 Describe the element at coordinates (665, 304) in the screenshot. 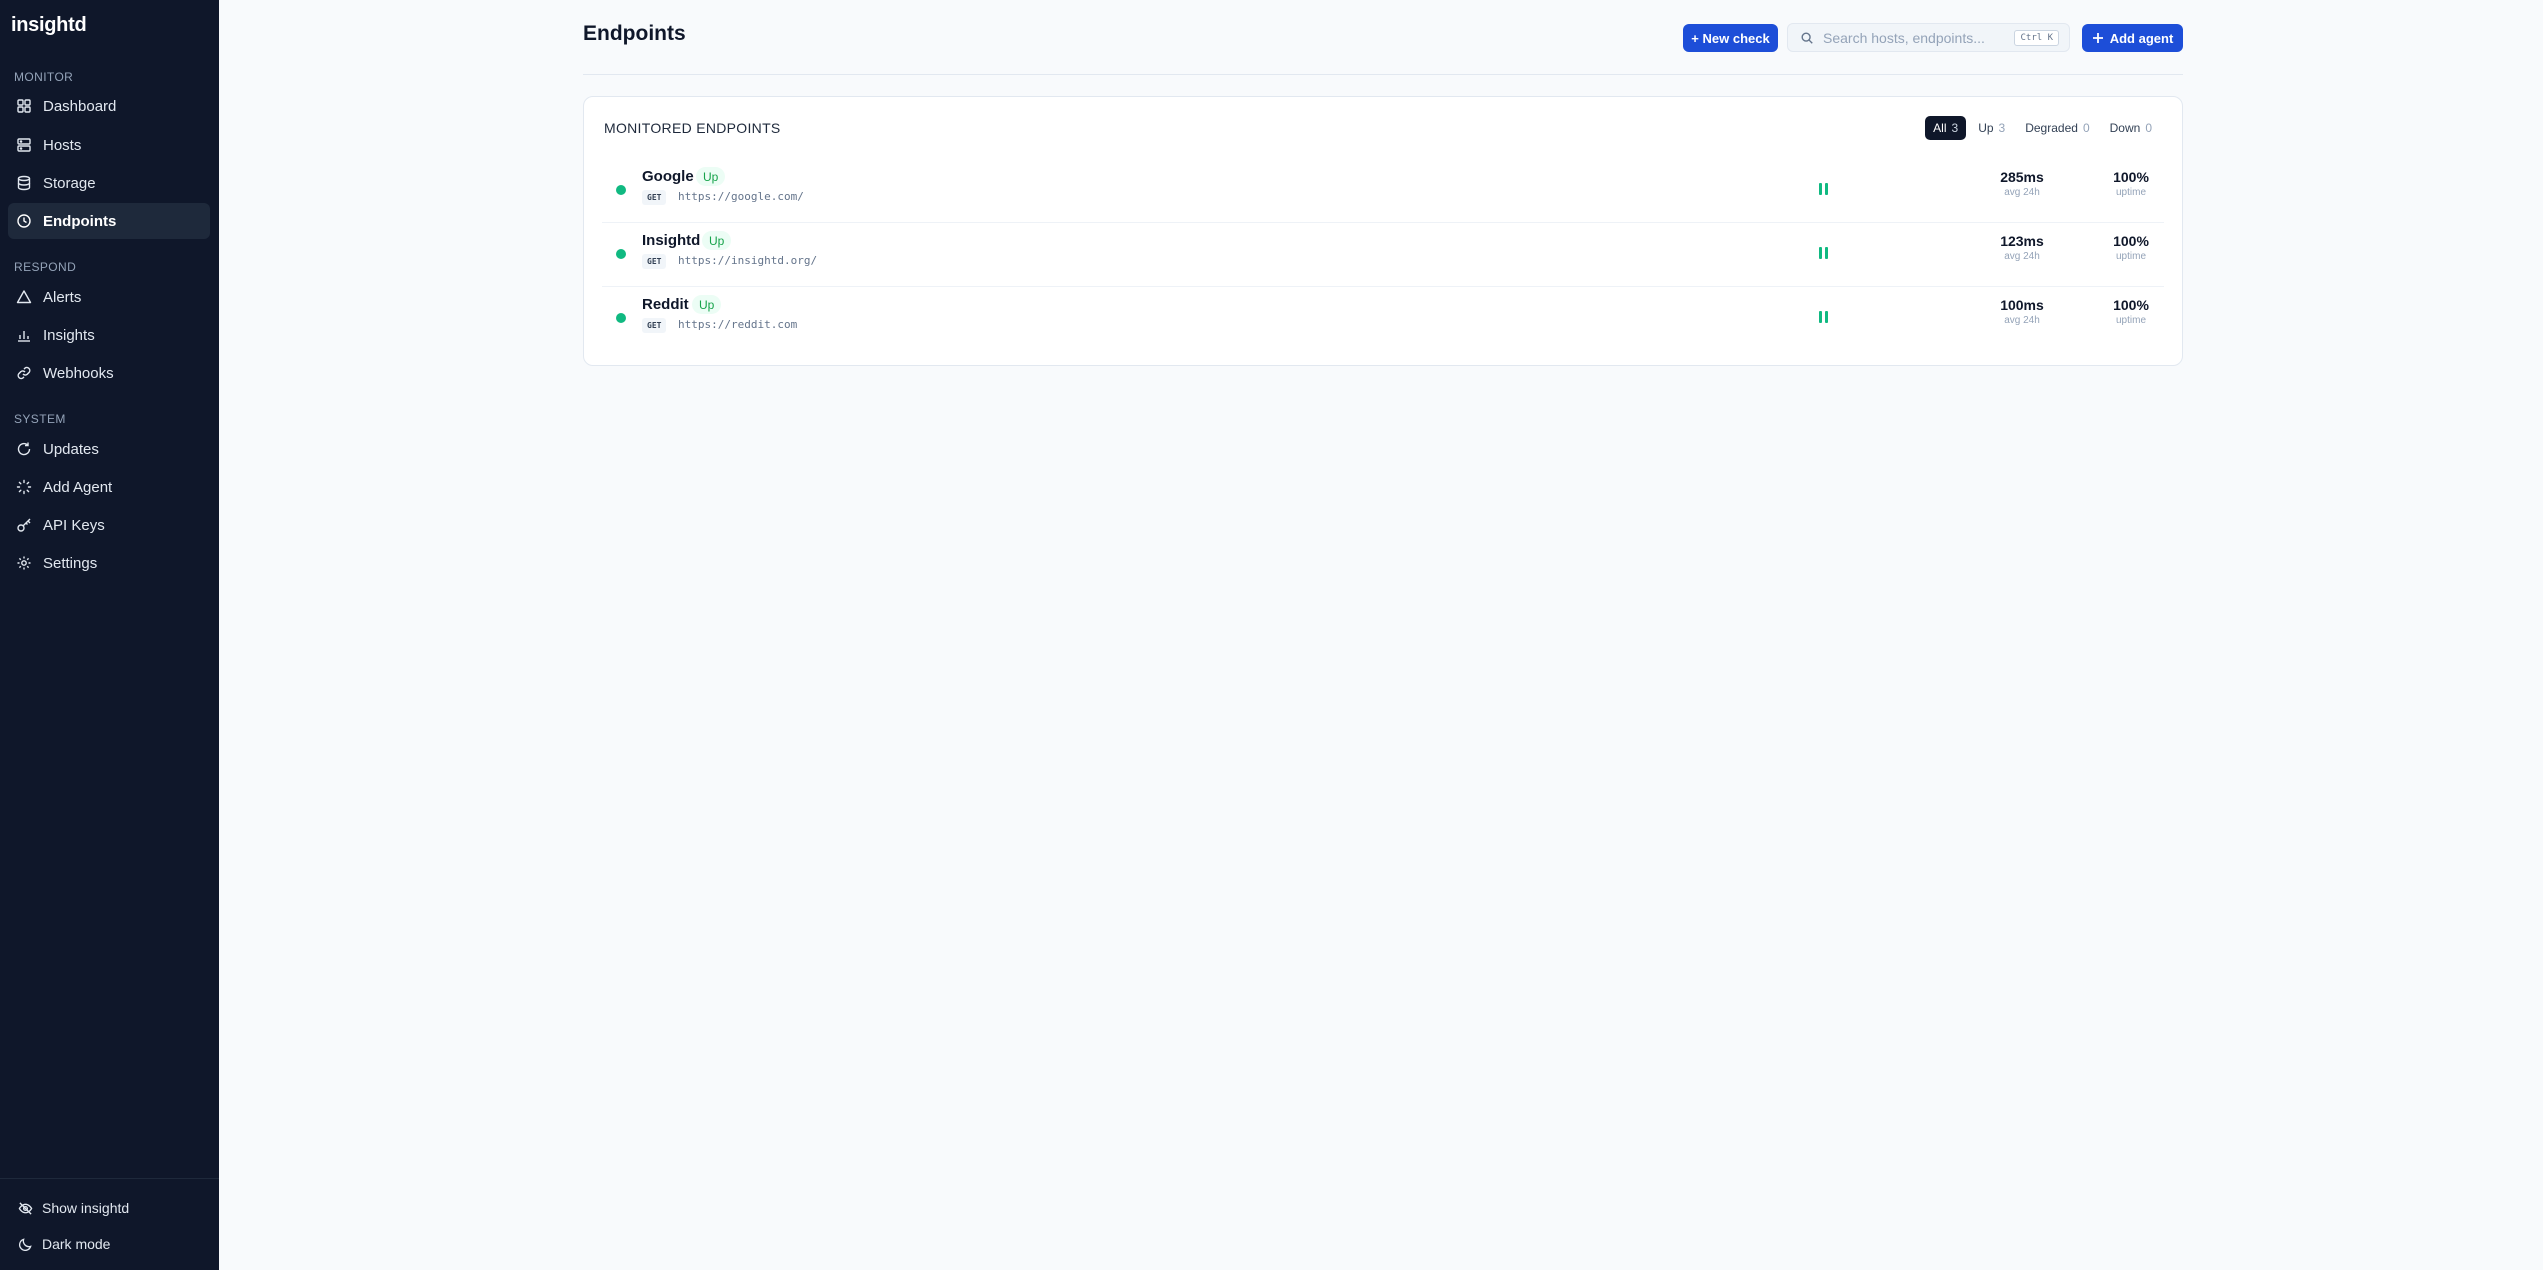

I see `endpoint-name: Reddit` at that location.